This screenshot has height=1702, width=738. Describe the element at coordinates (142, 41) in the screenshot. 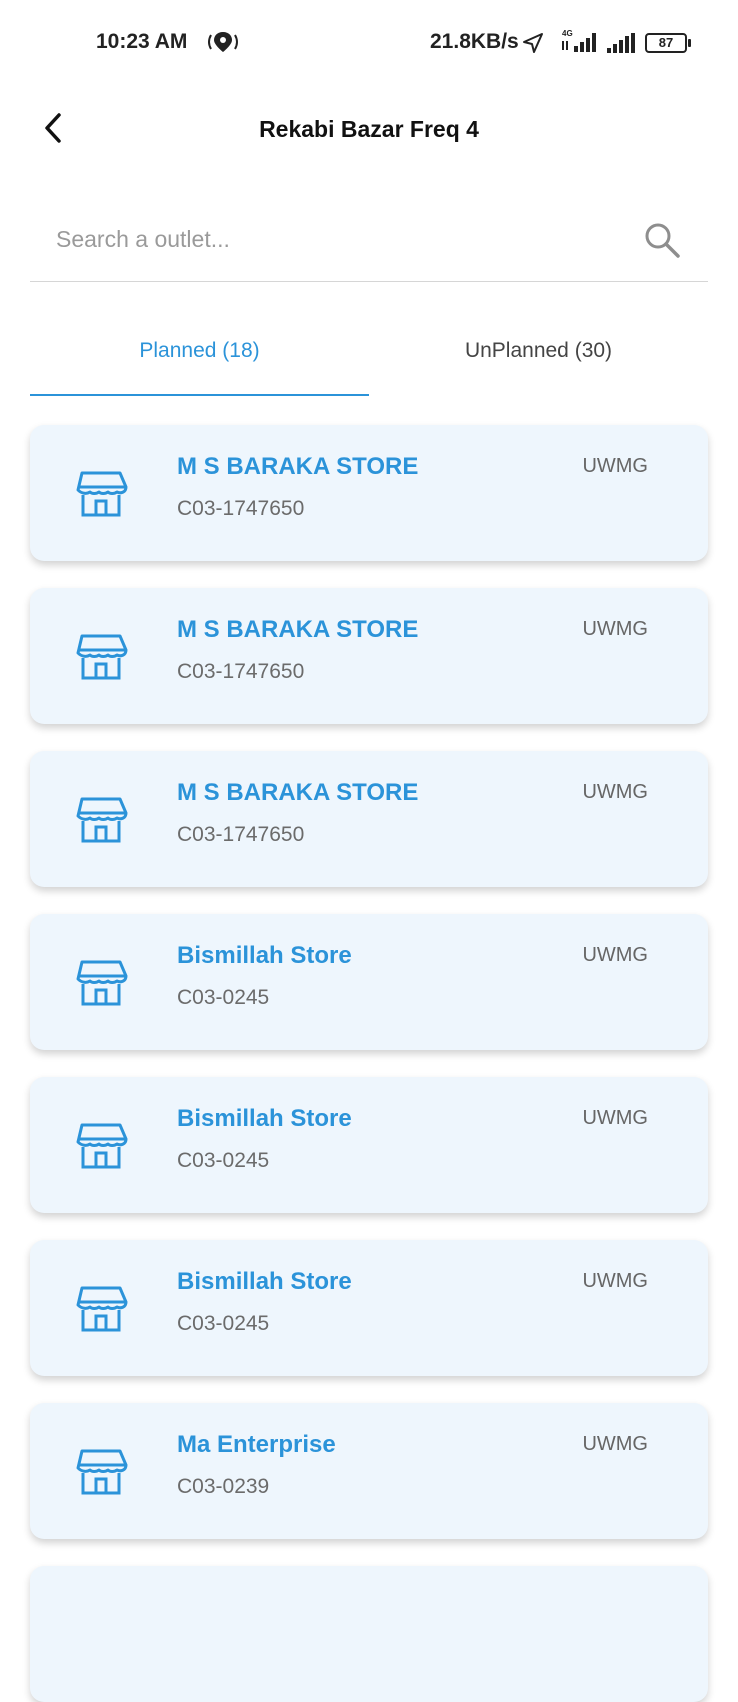

I see `status-time: 10:23 AM` at that location.